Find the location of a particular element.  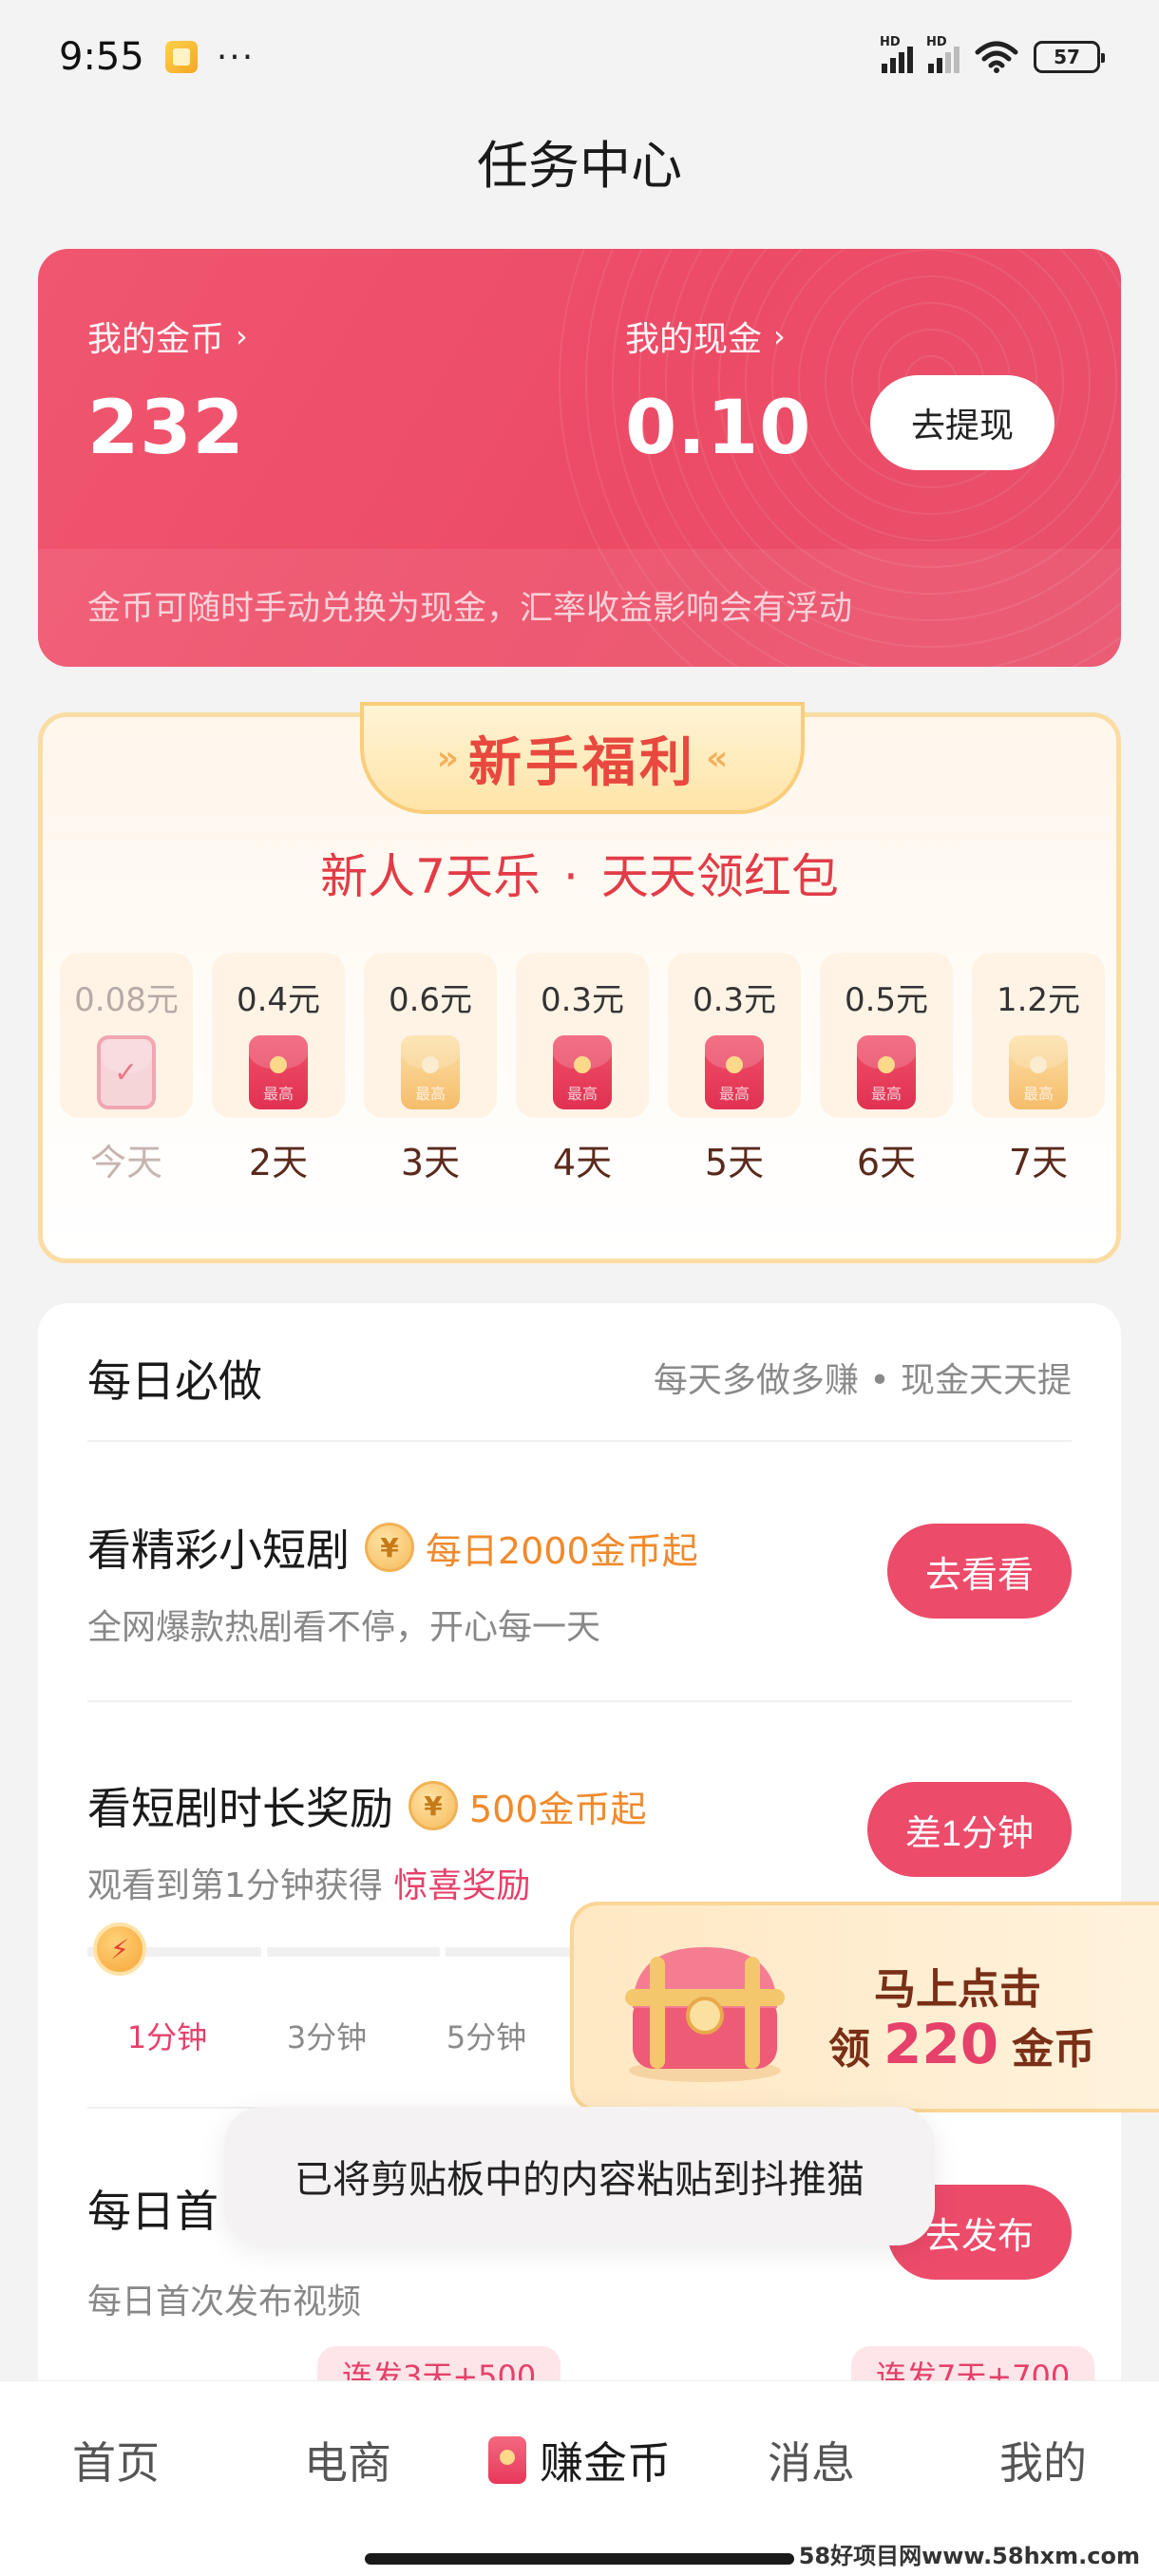

check-icon: ✓ is located at coordinates (126, 1072).